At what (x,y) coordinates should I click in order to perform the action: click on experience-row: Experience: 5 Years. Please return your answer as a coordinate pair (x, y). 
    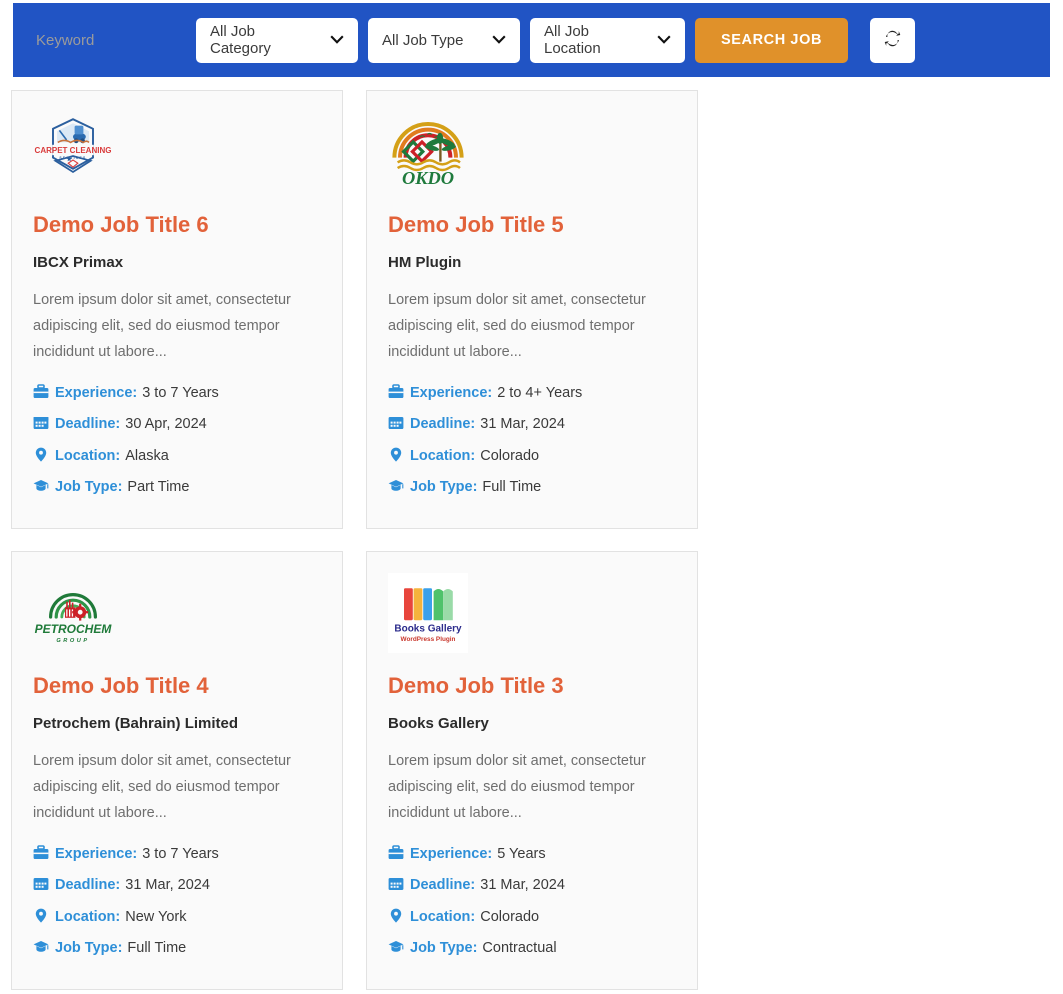
    Looking at the image, I should click on (532, 852).